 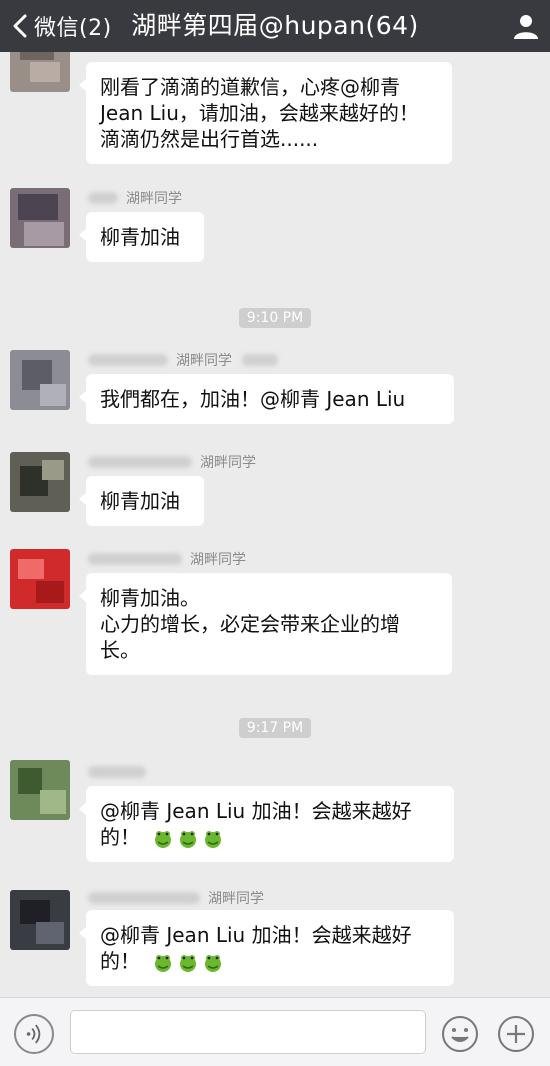 I want to click on sender-meta, so click(x=117, y=772).